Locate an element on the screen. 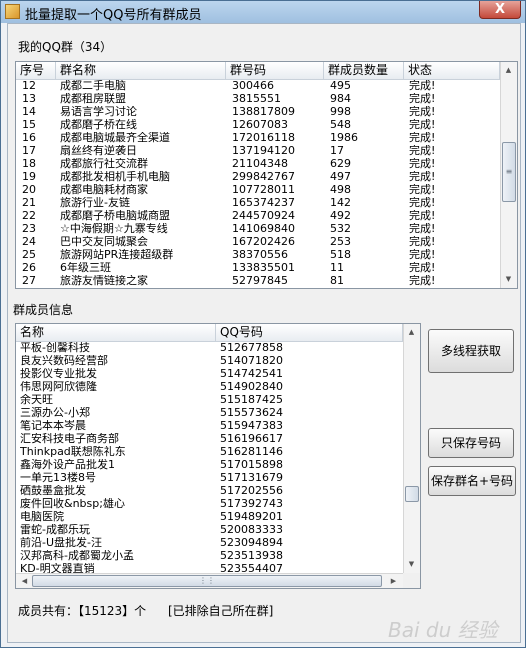  group-index: 21 is located at coordinates (29, 203).